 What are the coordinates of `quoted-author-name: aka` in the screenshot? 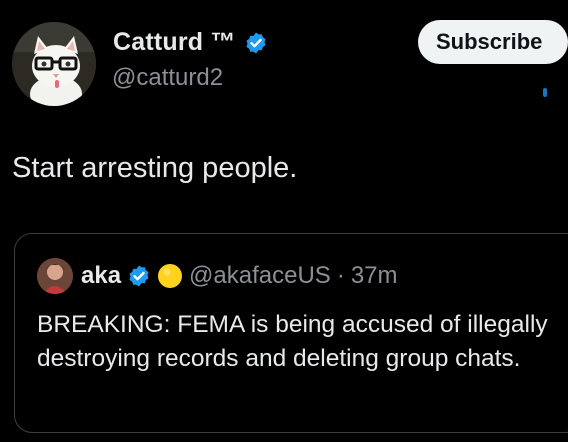 It's located at (101, 276).